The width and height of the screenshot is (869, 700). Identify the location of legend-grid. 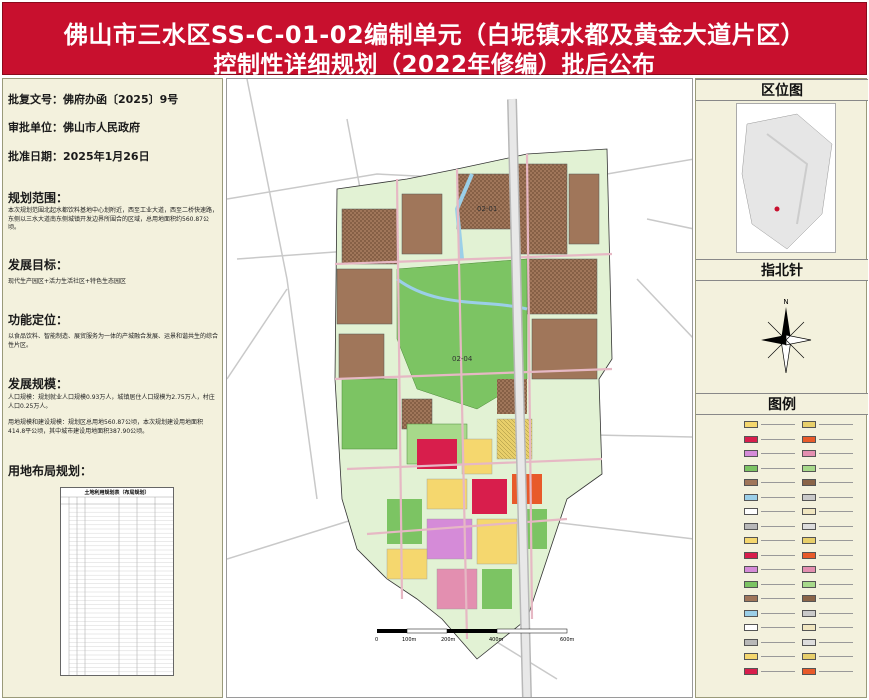
(803, 556).